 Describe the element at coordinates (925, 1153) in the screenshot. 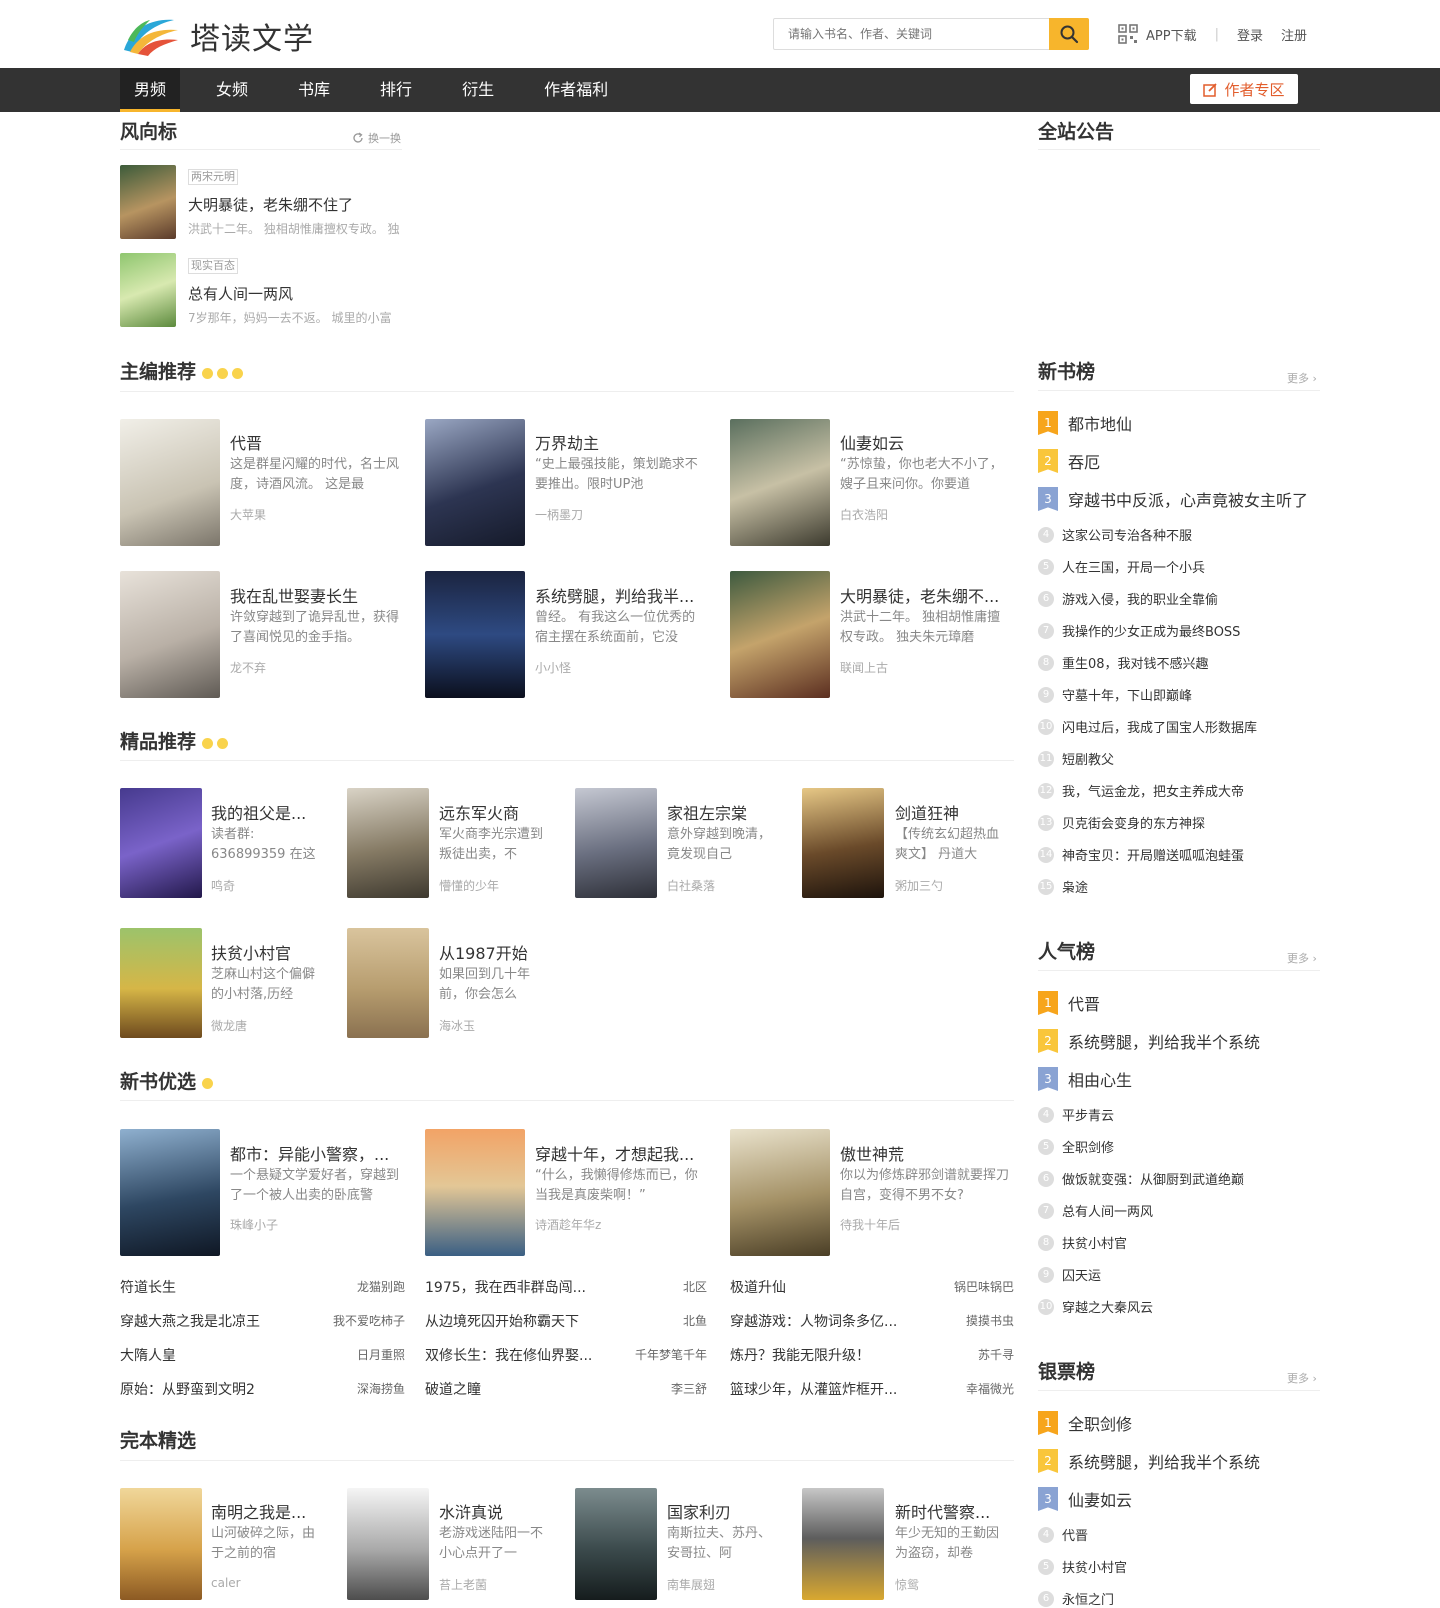

I see `book-title: 傲世神荒` at that location.